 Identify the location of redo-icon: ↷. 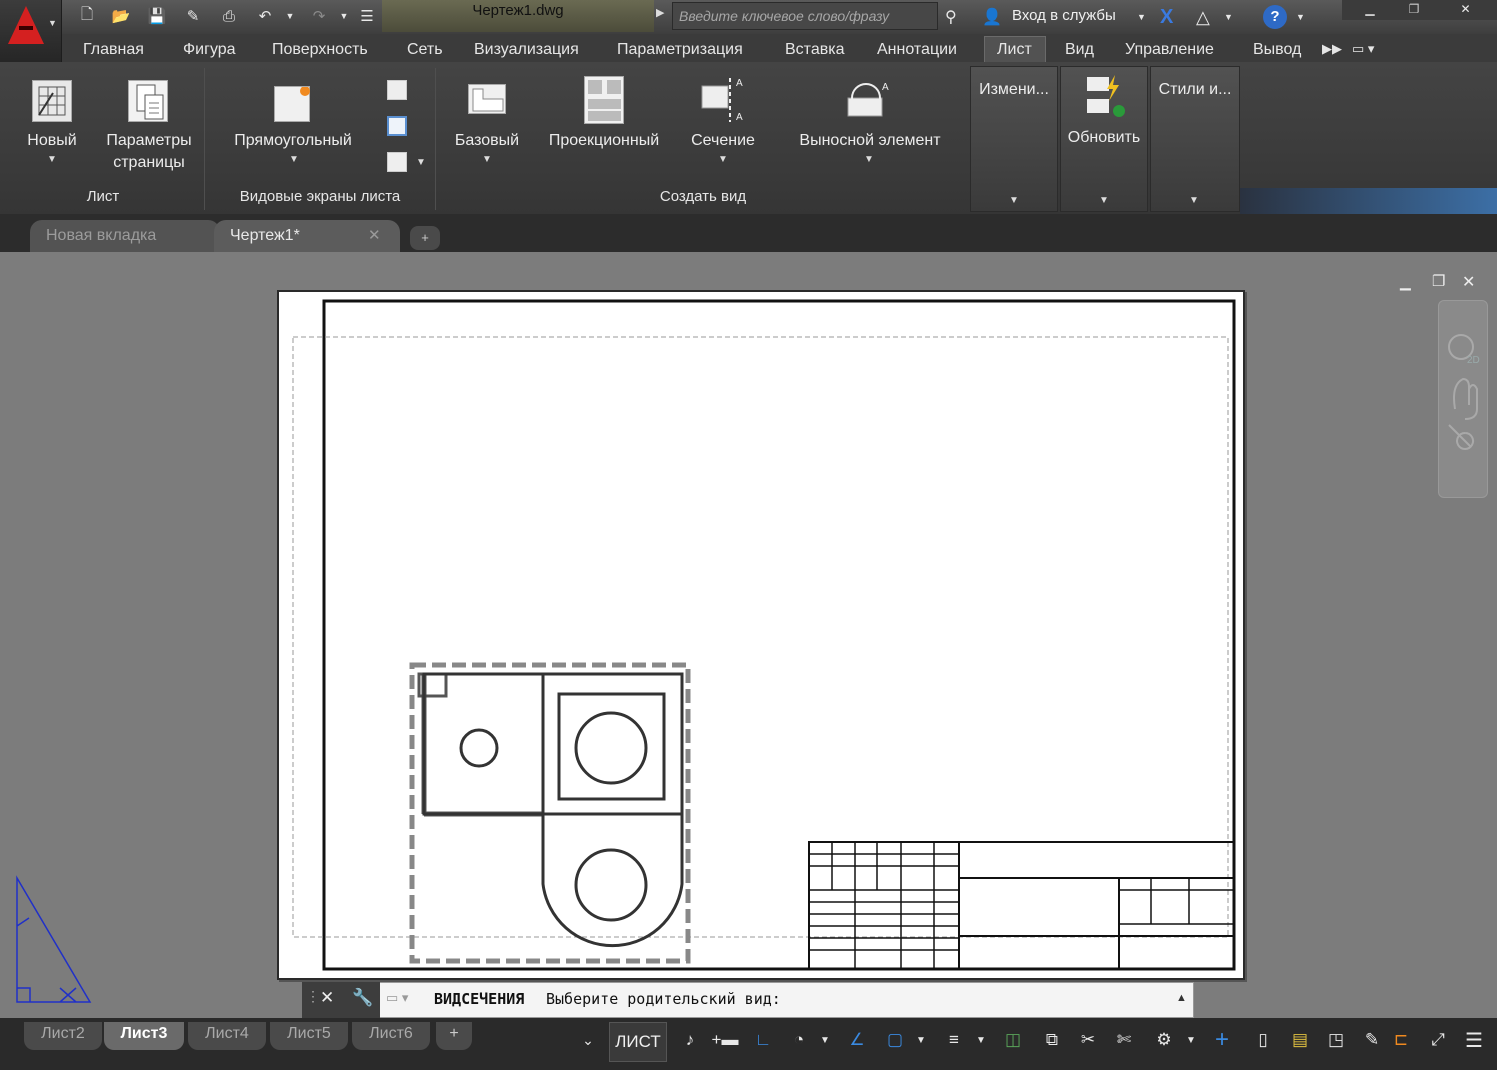
(319, 16).